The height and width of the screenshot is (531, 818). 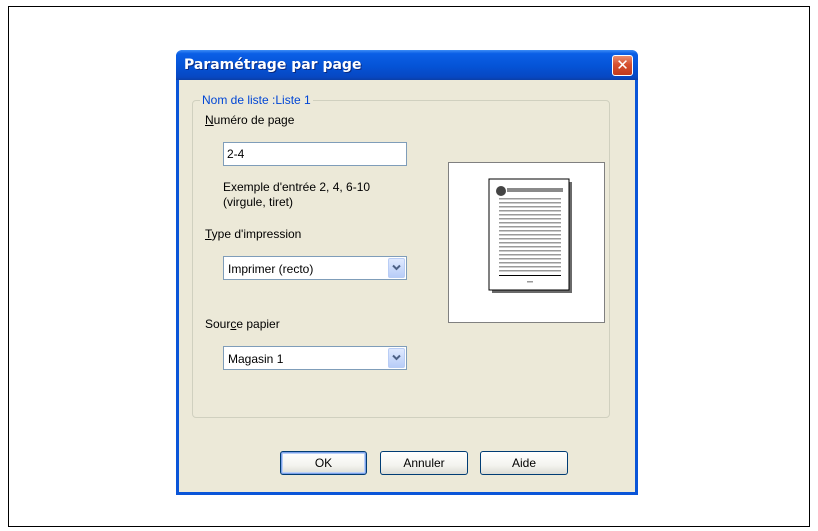 What do you see at coordinates (323, 463) in the screenshot?
I see `ok-button: OK` at bounding box center [323, 463].